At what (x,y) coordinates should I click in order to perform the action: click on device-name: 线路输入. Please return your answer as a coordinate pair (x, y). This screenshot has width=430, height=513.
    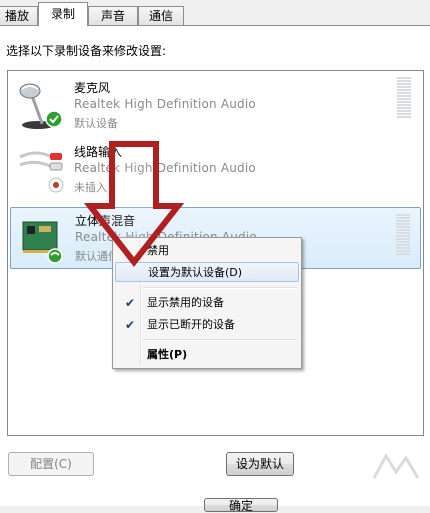
    Looking at the image, I should click on (98, 152).